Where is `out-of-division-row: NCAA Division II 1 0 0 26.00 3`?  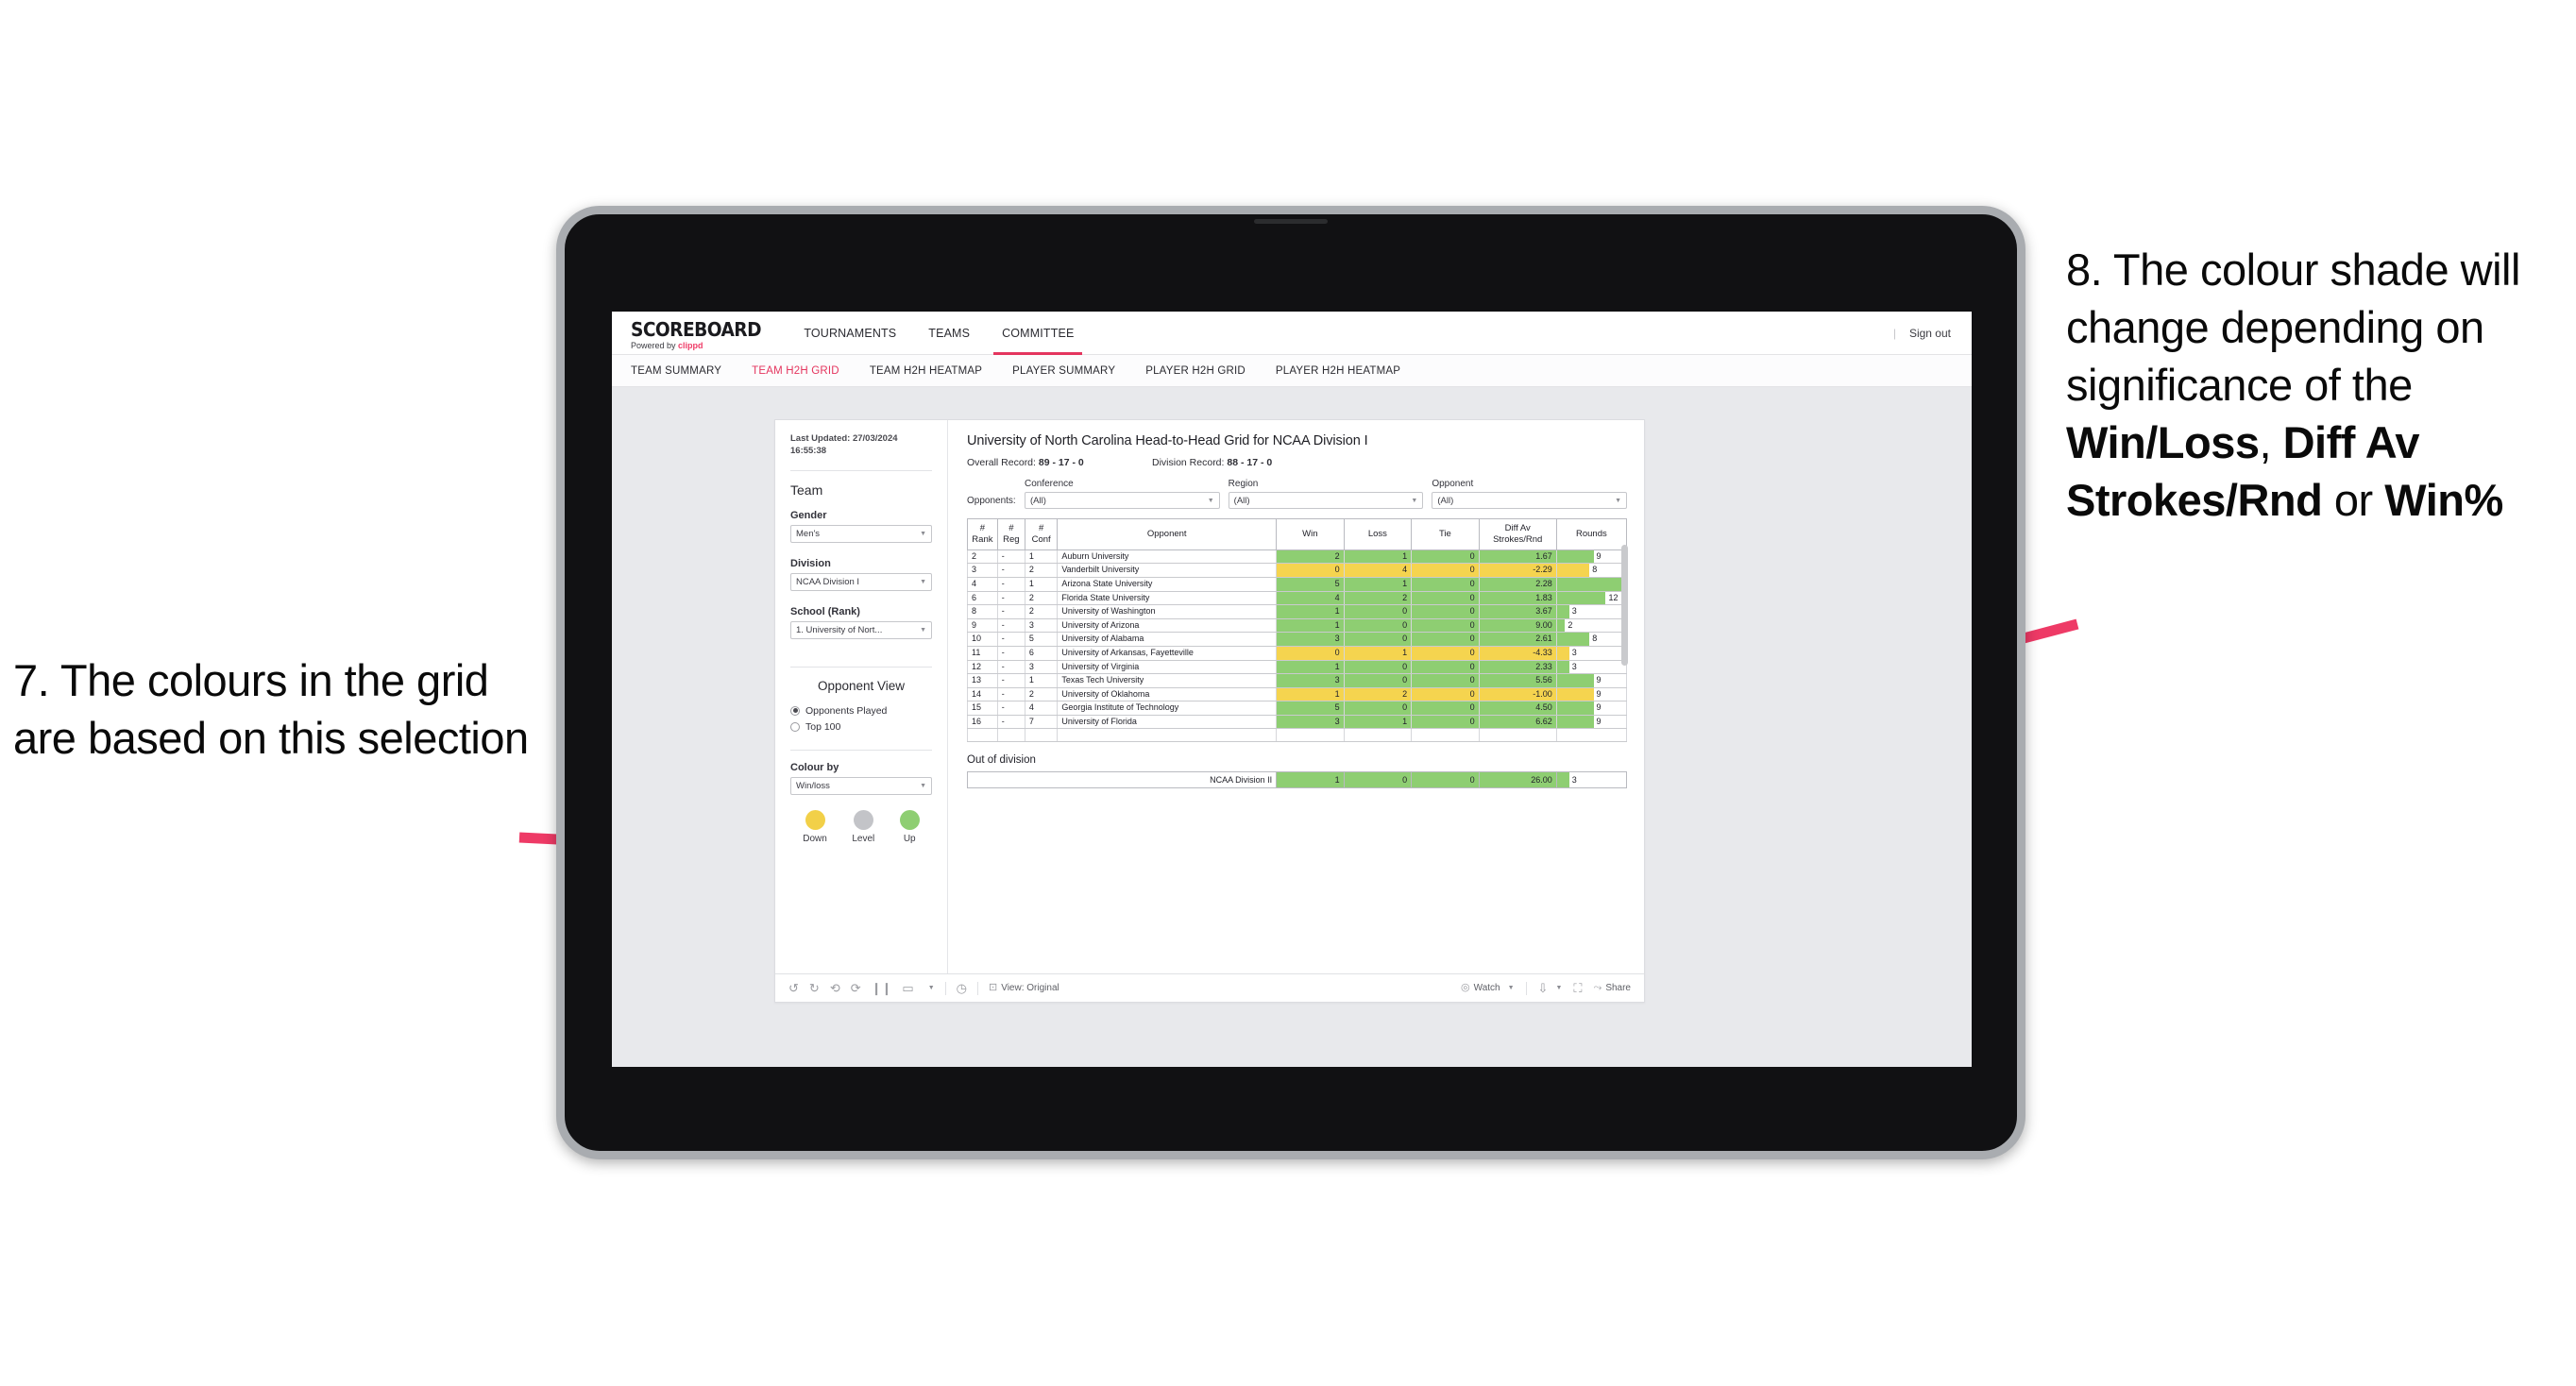 out-of-division-row: NCAA Division II 1 0 0 26.00 3 is located at coordinates (1297, 780).